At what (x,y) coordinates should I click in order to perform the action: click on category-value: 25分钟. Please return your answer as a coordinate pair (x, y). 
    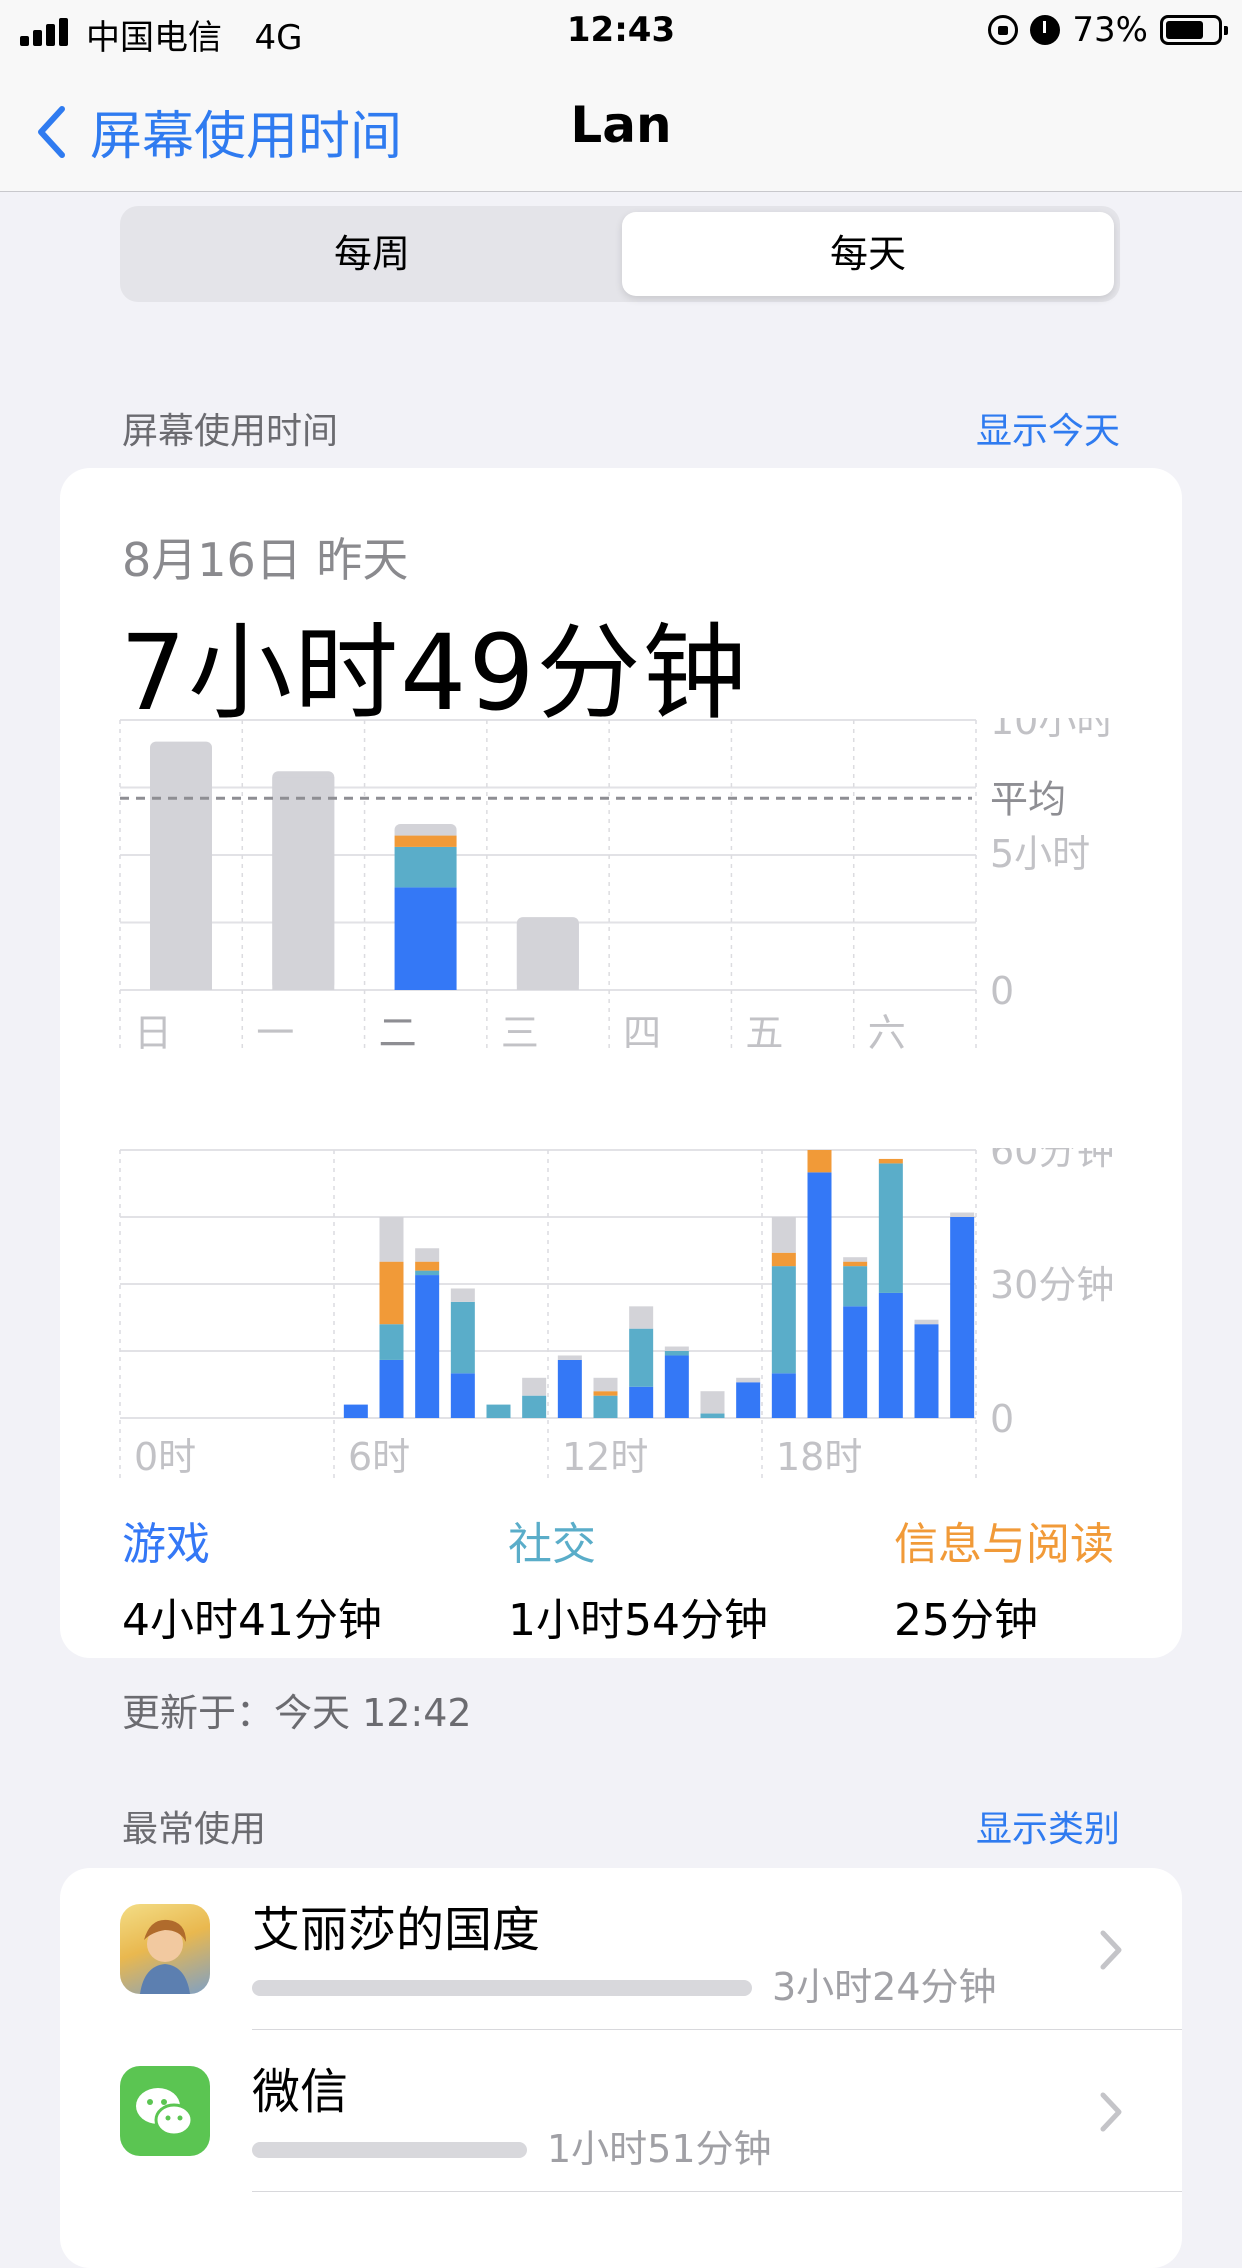
    Looking at the image, I should click on (966, 1620).